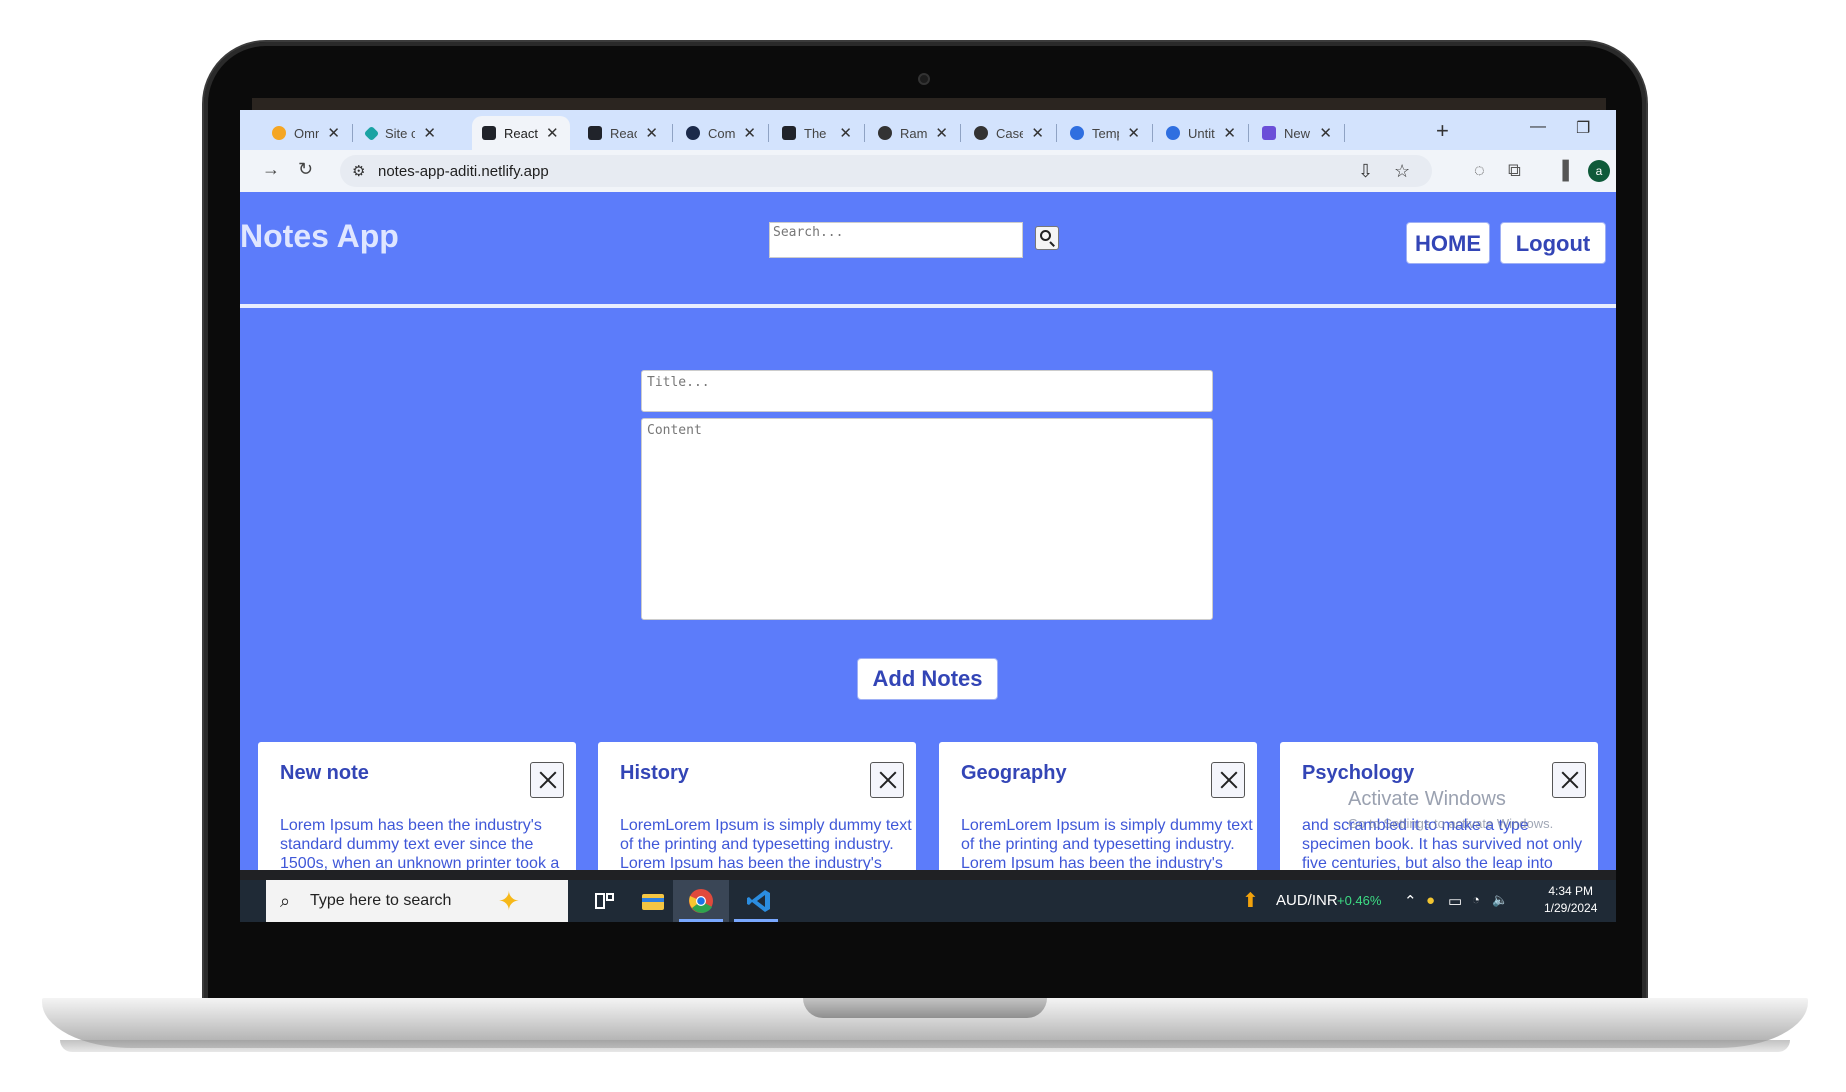 The width and height of the screenshot is (1846, 1092). I want to click on browser-tab: The F ✕, so click(817, 133).